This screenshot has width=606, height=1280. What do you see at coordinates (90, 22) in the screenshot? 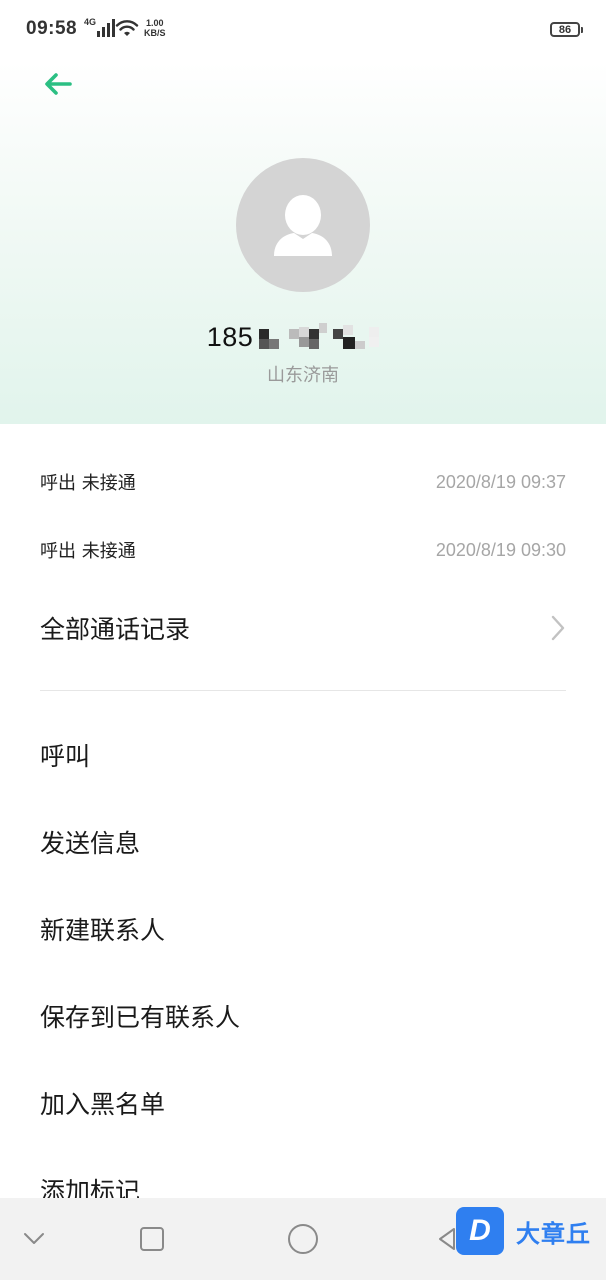
I see `network-type-label: 4G` at bounding box center [90, 22].